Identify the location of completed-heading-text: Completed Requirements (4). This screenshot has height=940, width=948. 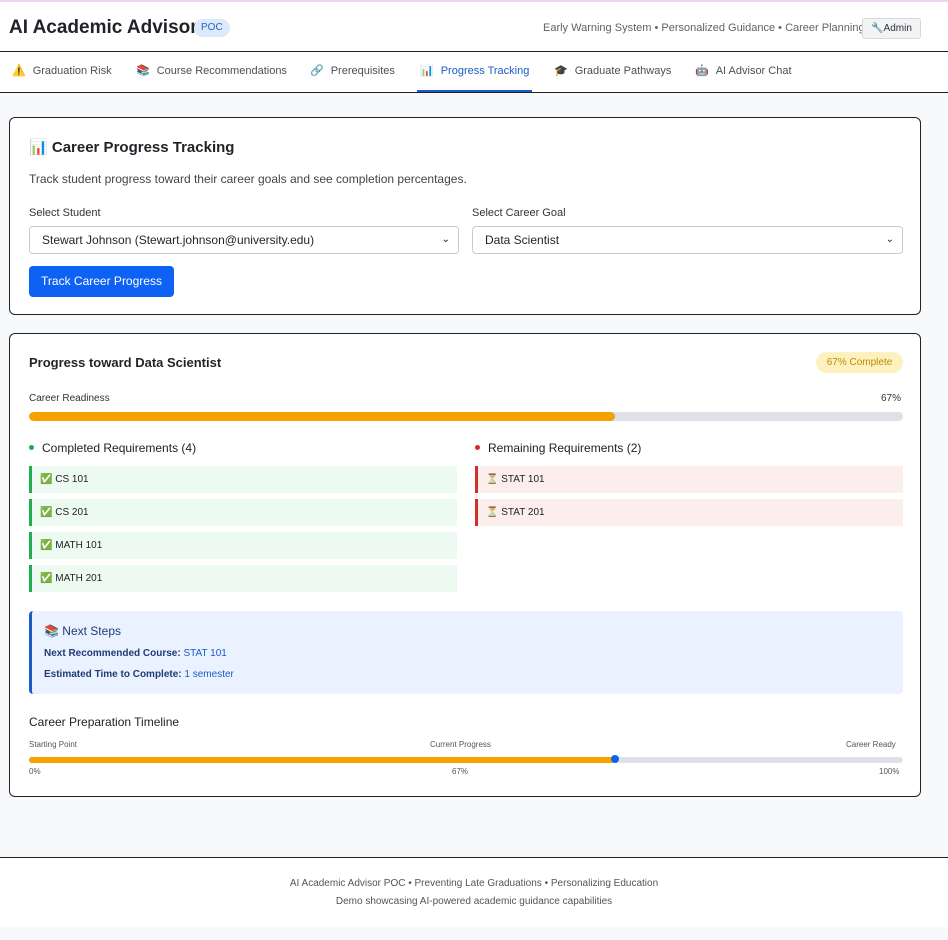
(119, 448).